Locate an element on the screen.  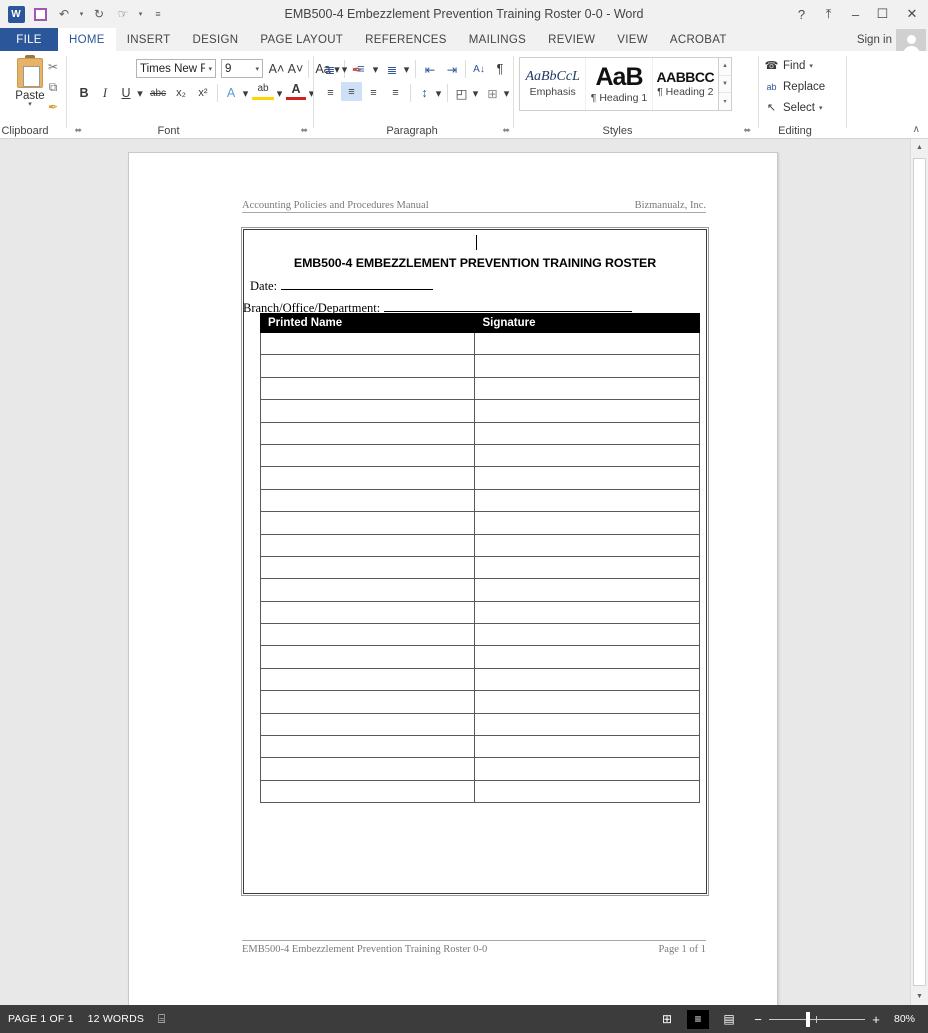
strikethrough-button: abc is located at coordinates (158, 93).